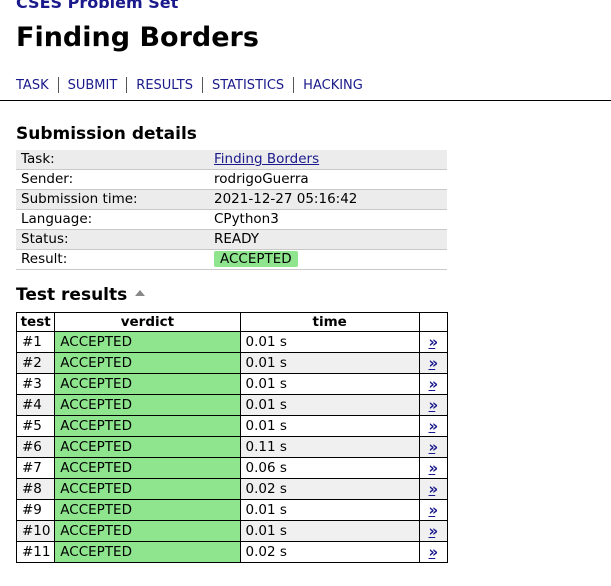 This screenshot has height=586, width=611. What do you see at coordinates (112, 199) in the screenshot?
I see `detail-label: Submission time:` at bounding box center [112, 199].